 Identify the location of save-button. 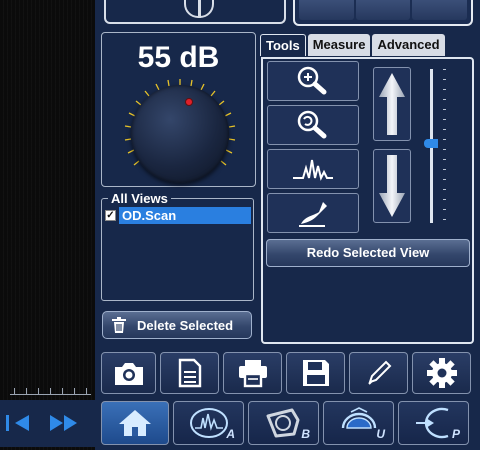
(315, 373).